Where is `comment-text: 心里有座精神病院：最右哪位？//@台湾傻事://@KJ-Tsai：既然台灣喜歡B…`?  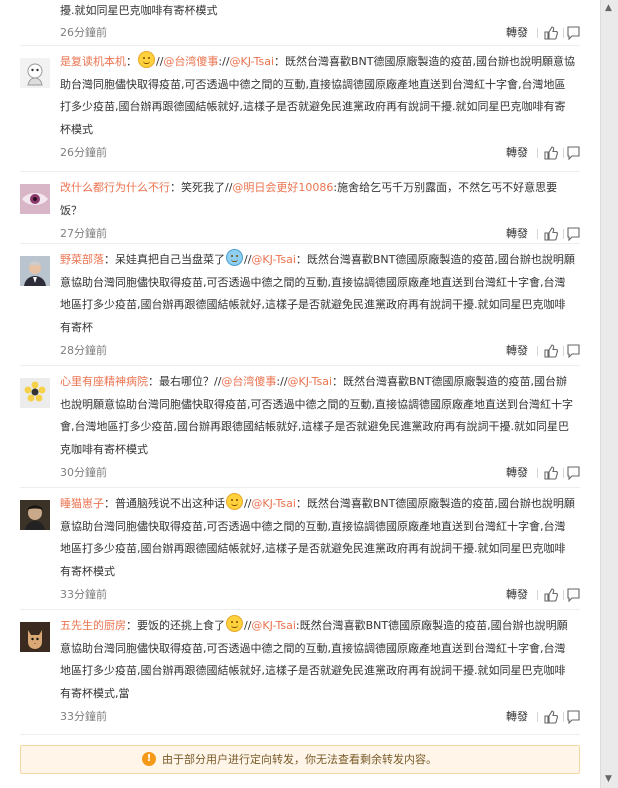 comment-text: 心里有座精神病院：最右哪位？//@台湾傻事://@KJ-Tsai：既然台灣喜歡B… is located at coordinates (318, 416).